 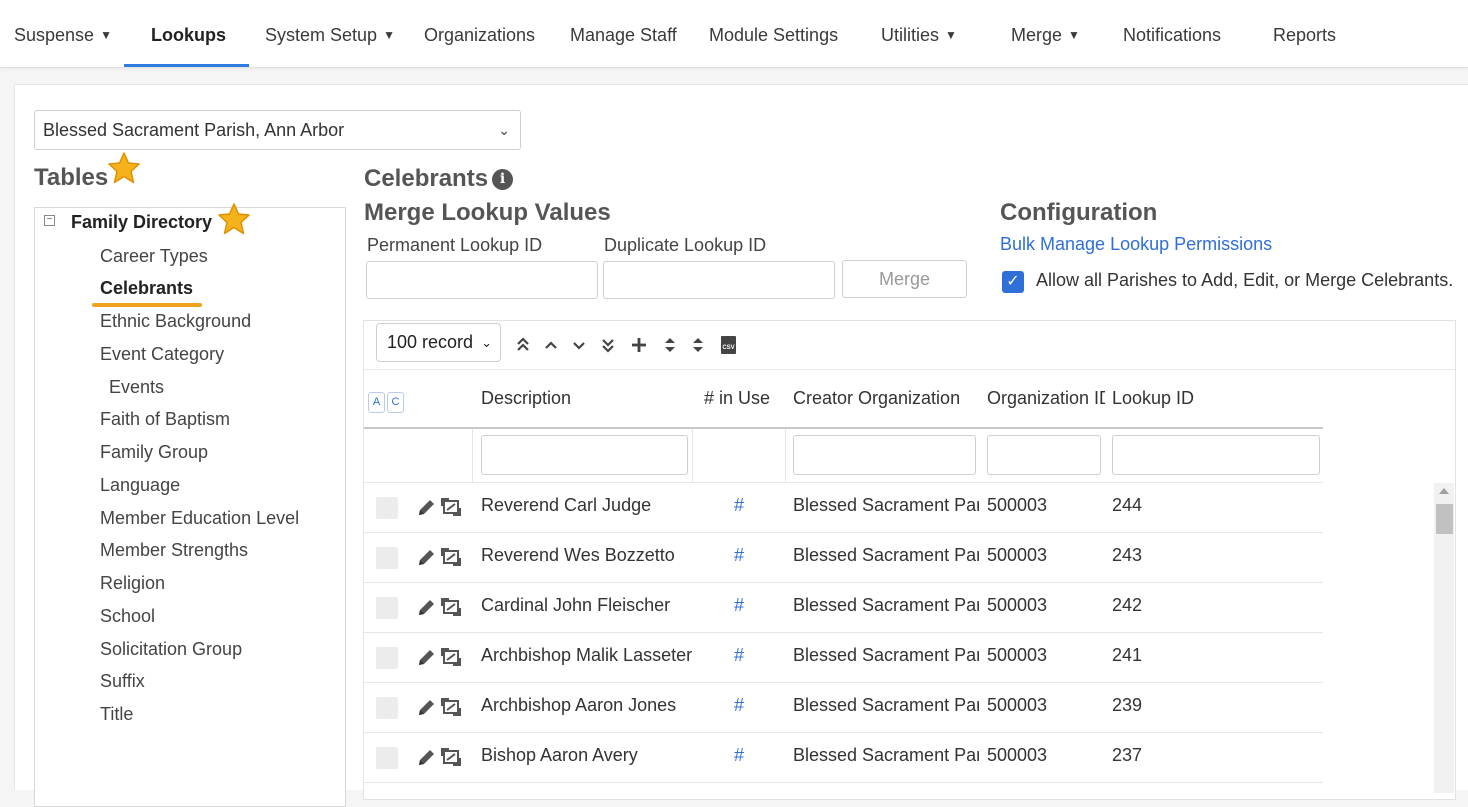 I want to click on tree-item-event-category: Event Category, so click(x=162, y=354).